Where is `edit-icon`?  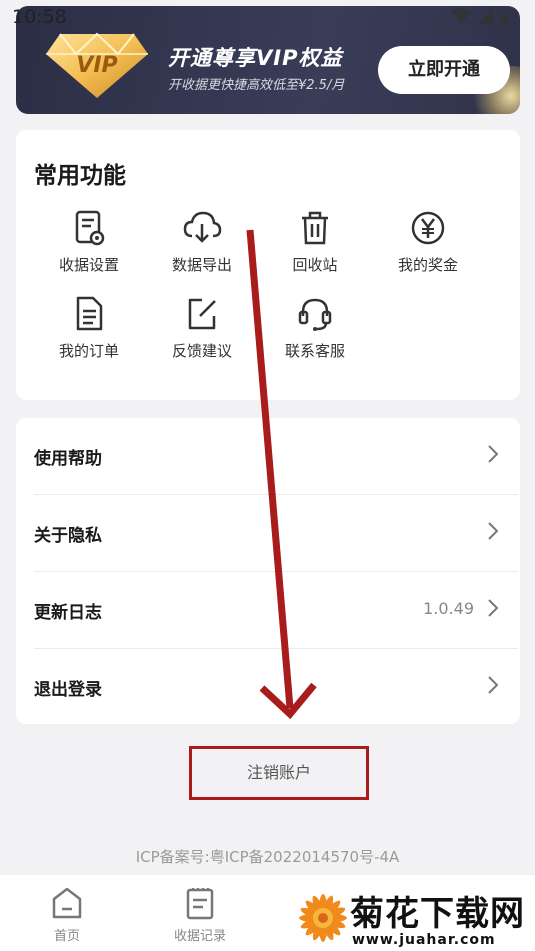
edit-icon is located at coordinates (202, 314).